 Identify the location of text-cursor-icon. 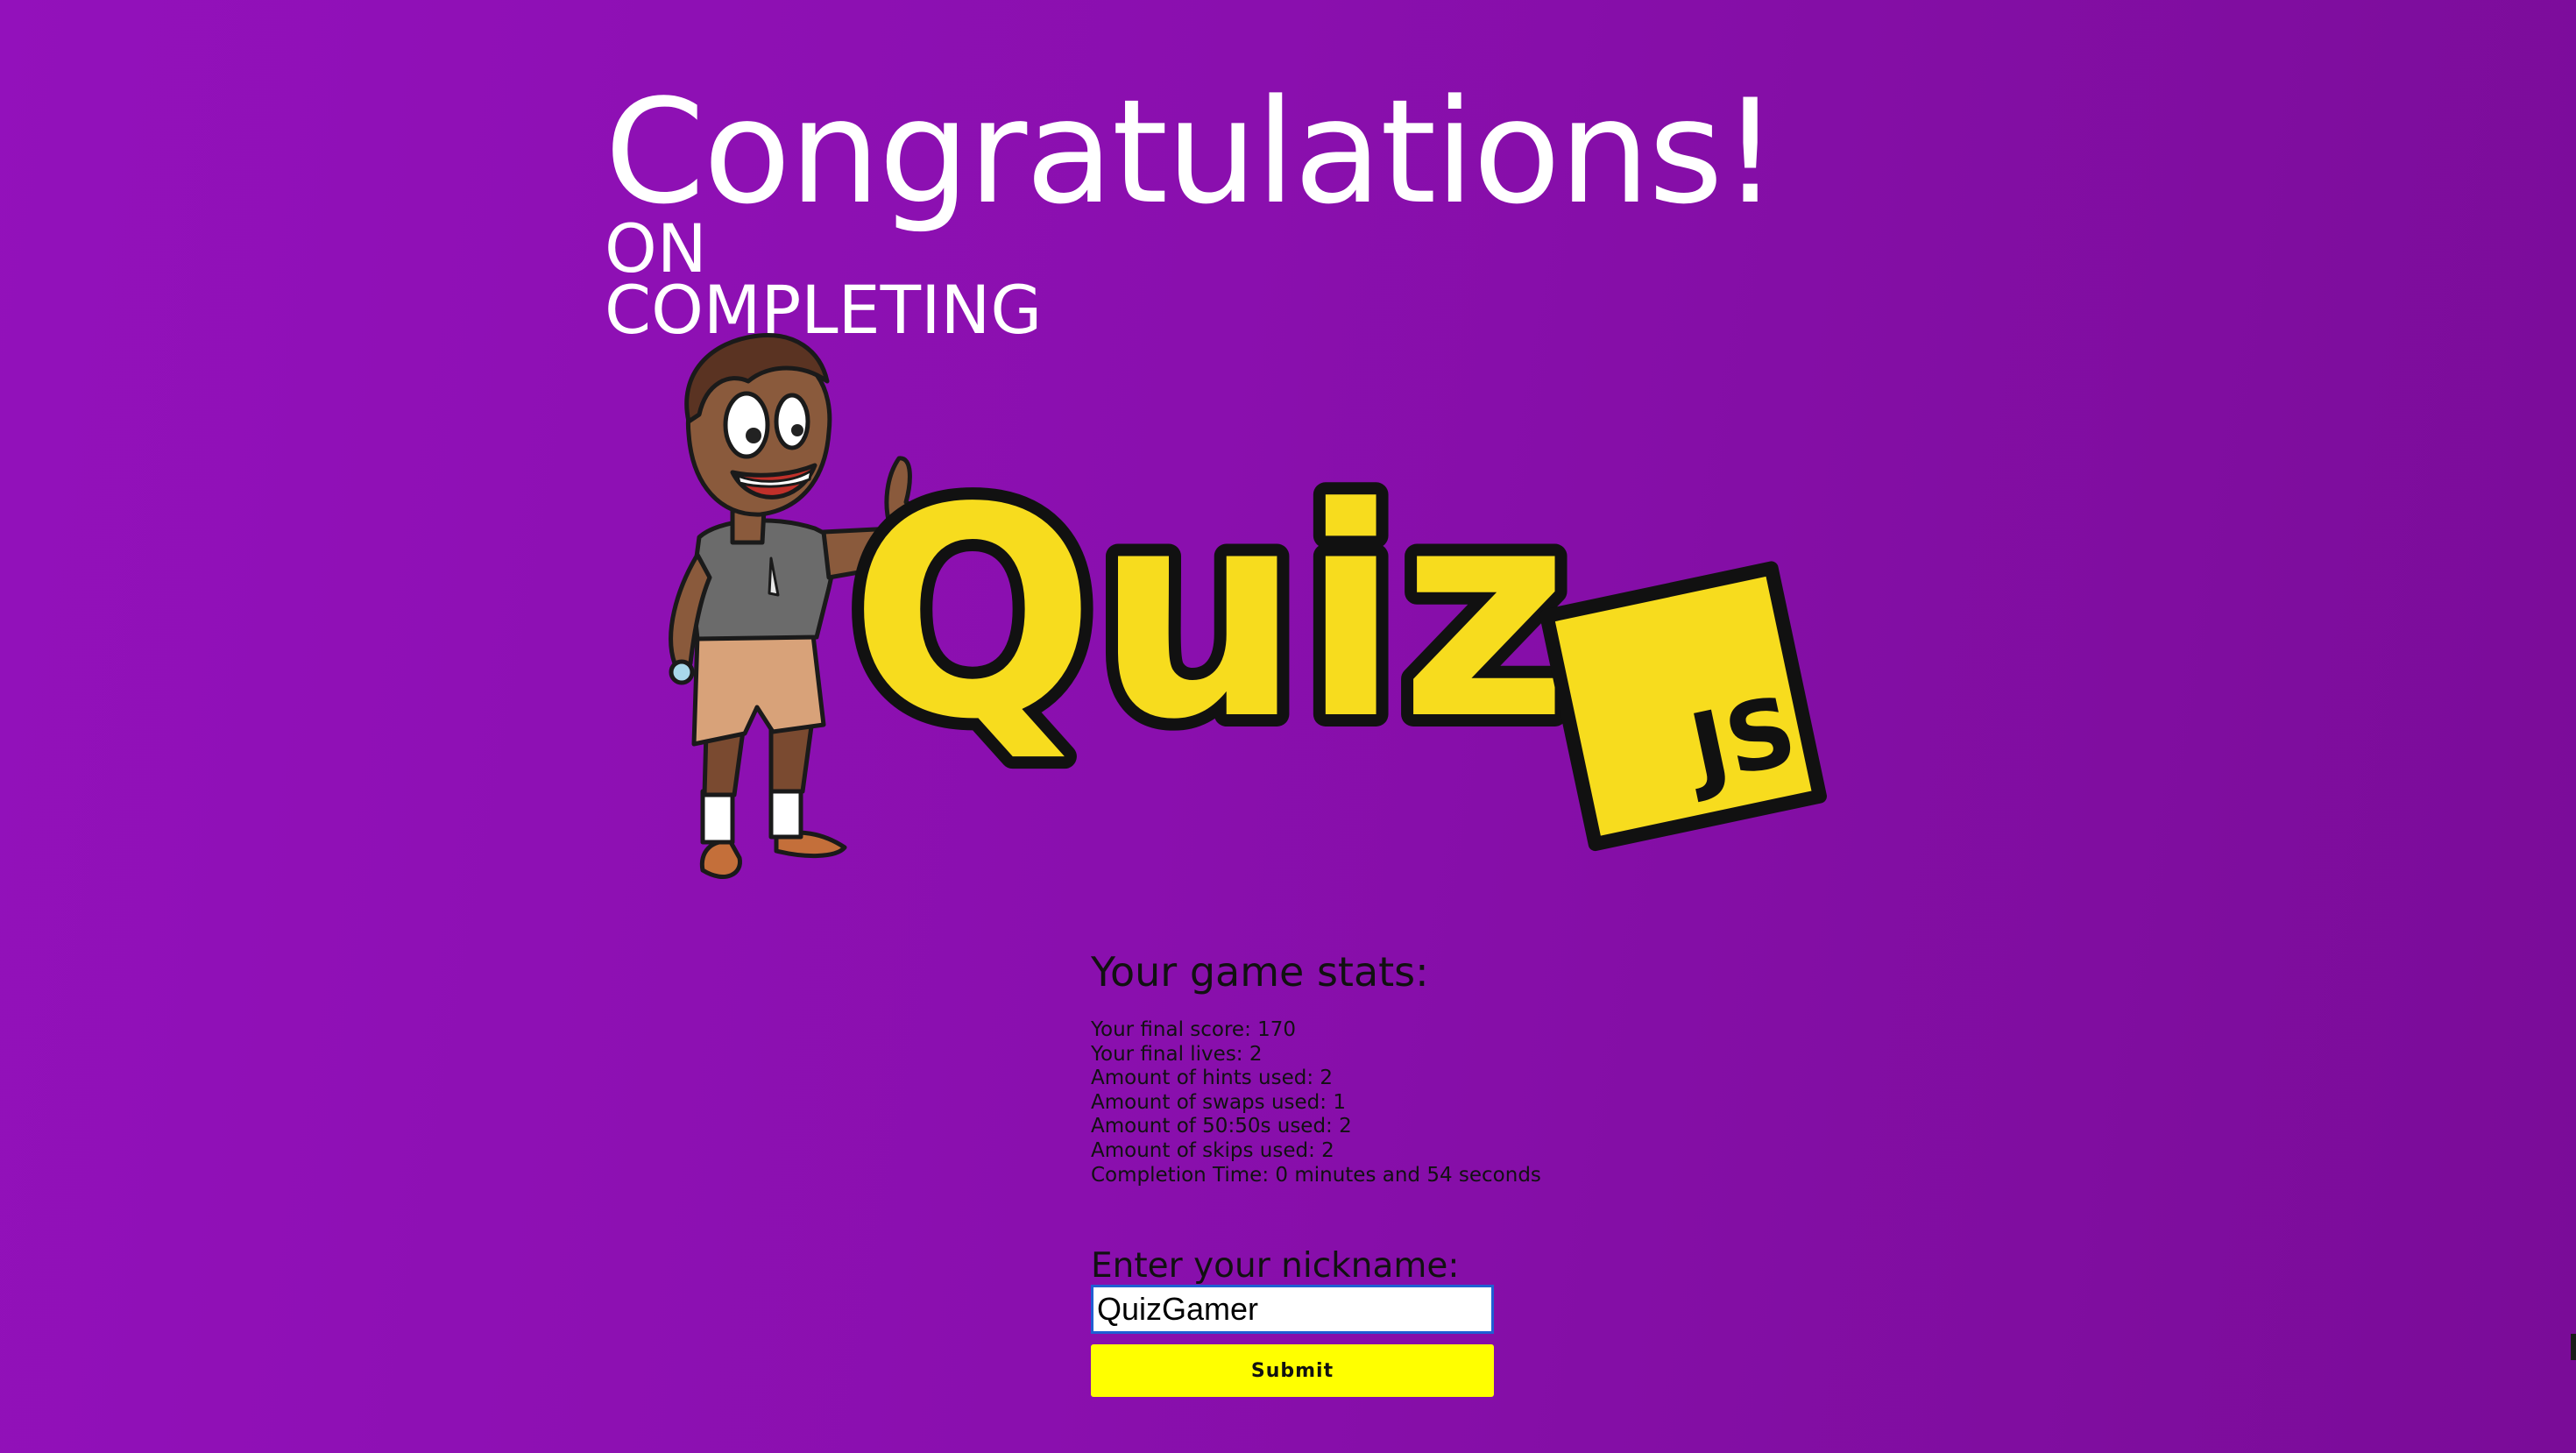
(2573, 1347).